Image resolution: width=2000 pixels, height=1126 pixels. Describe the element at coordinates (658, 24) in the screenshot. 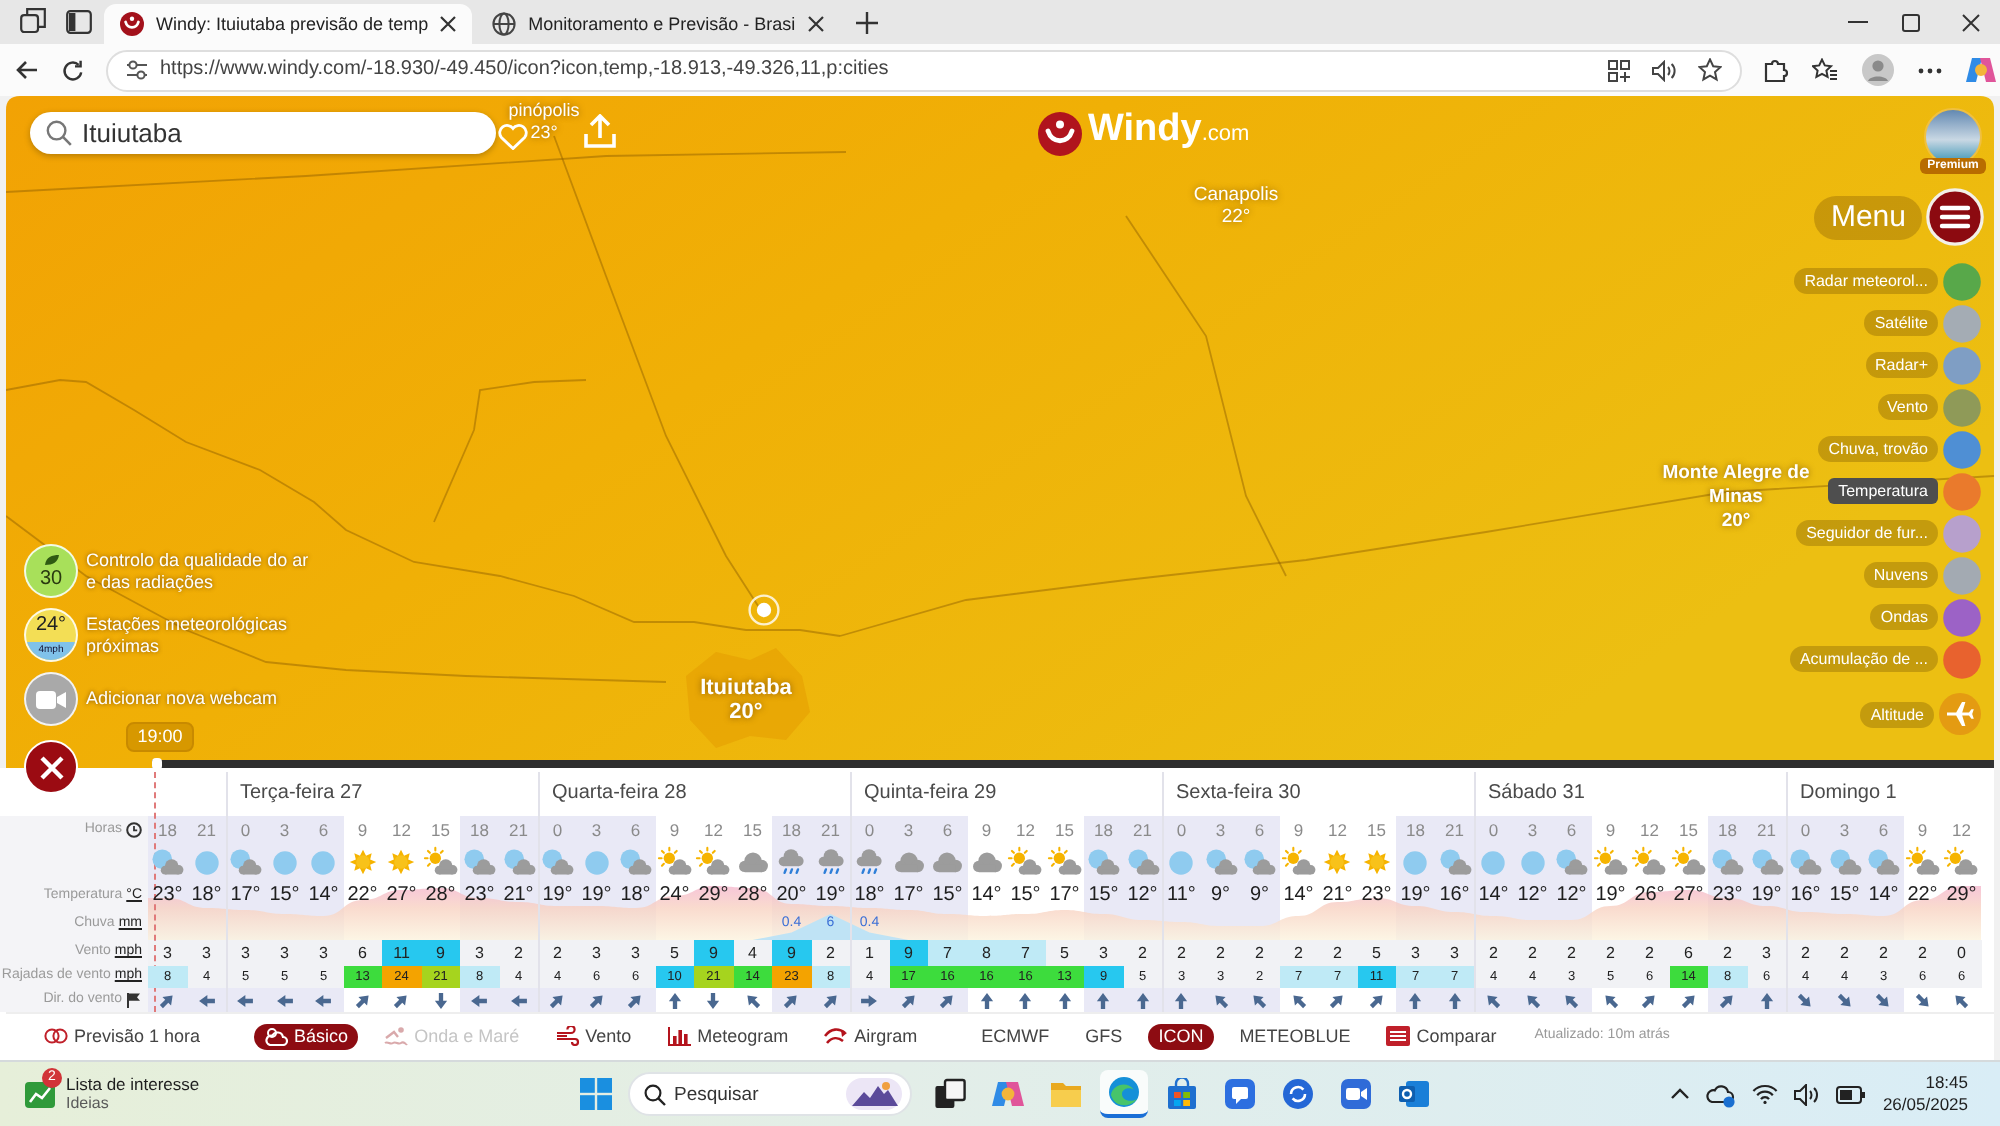

I see `browser-tab: Monitoramento e Previsão - Brasi` at that location.